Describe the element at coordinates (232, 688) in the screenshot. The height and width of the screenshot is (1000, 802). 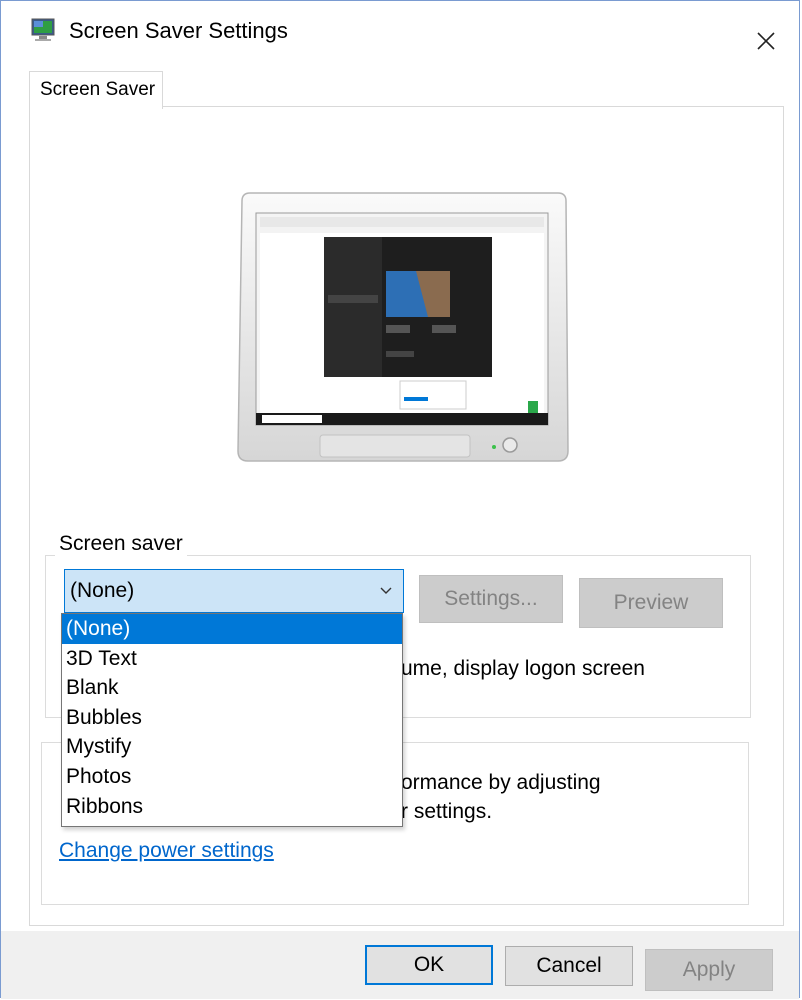
I see `dropdown-option-blank: Blank` at that location.